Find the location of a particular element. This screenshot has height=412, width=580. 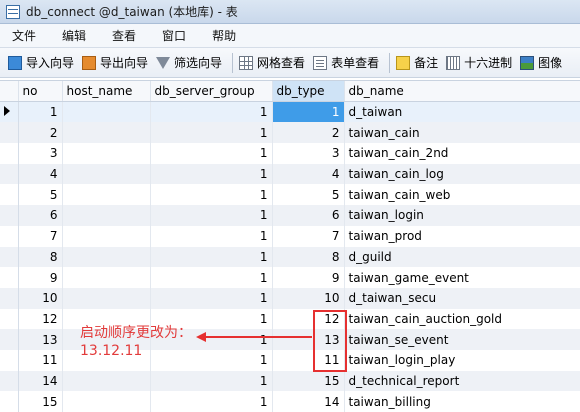

cell-db-name: d_technical_report is located at coordinates (462, 381).